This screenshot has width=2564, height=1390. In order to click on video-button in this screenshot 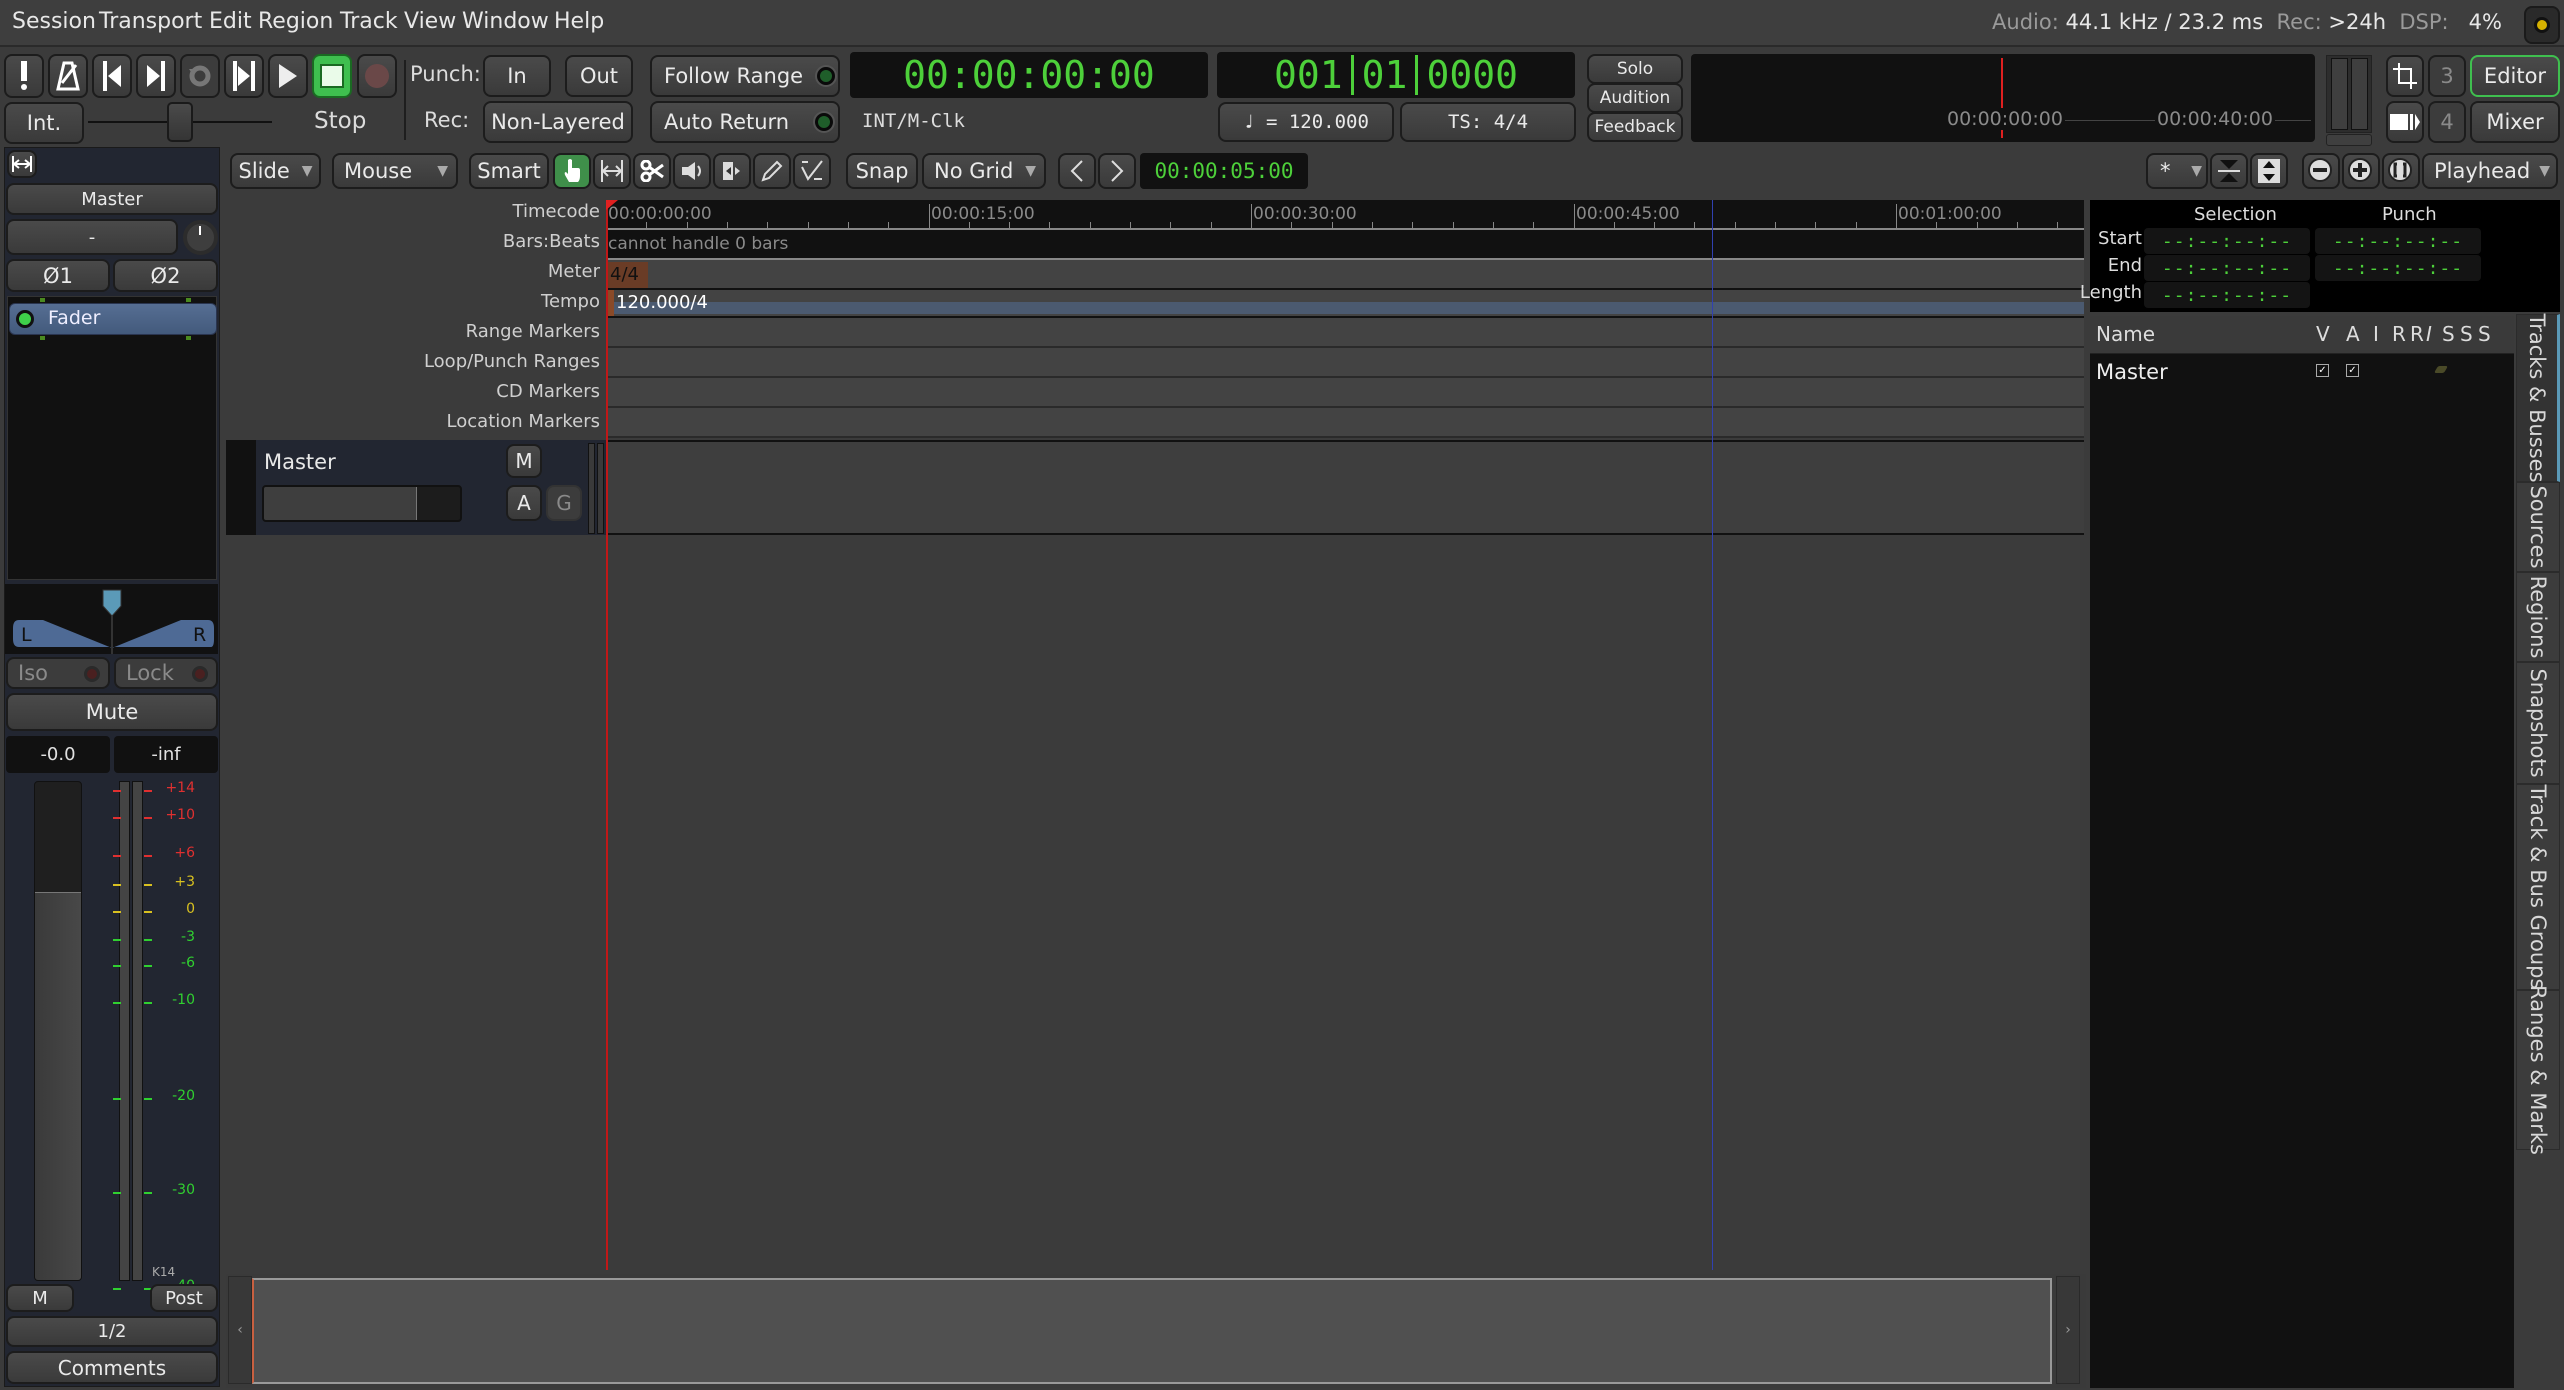, I will do `click(2405, 122)`.